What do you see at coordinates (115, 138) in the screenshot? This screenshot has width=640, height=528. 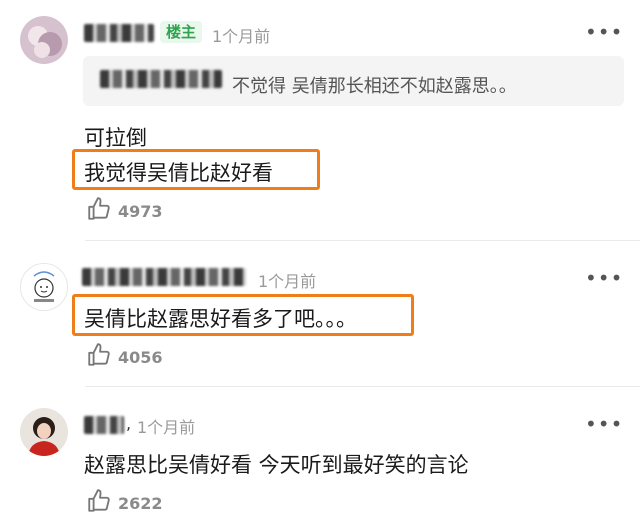 I see `comment-text: 可拉倒` at bounding box center [115, 138].